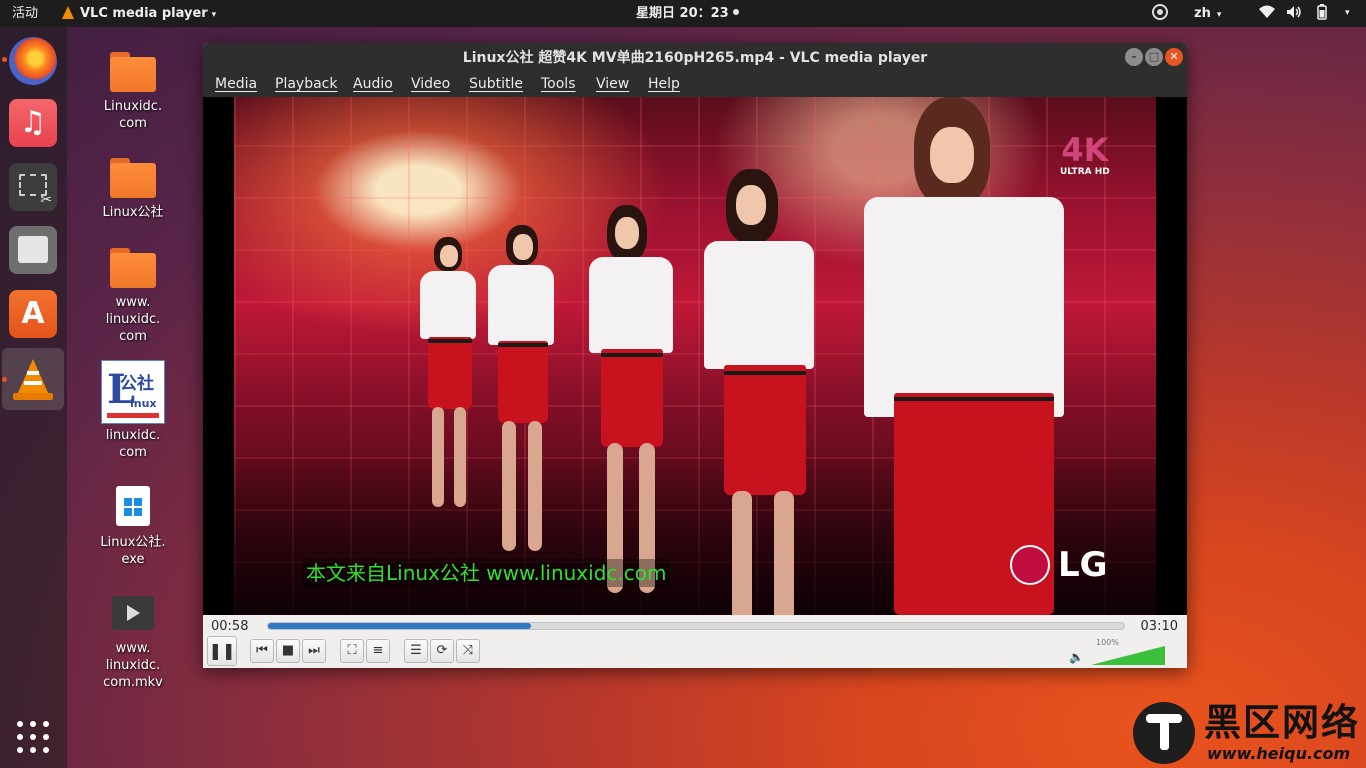 The width and height of the screenshot is (1366, 768). Describe the element at coordinates (133, 506) in the screenshot. I see `windows-exe-icon` at that location.